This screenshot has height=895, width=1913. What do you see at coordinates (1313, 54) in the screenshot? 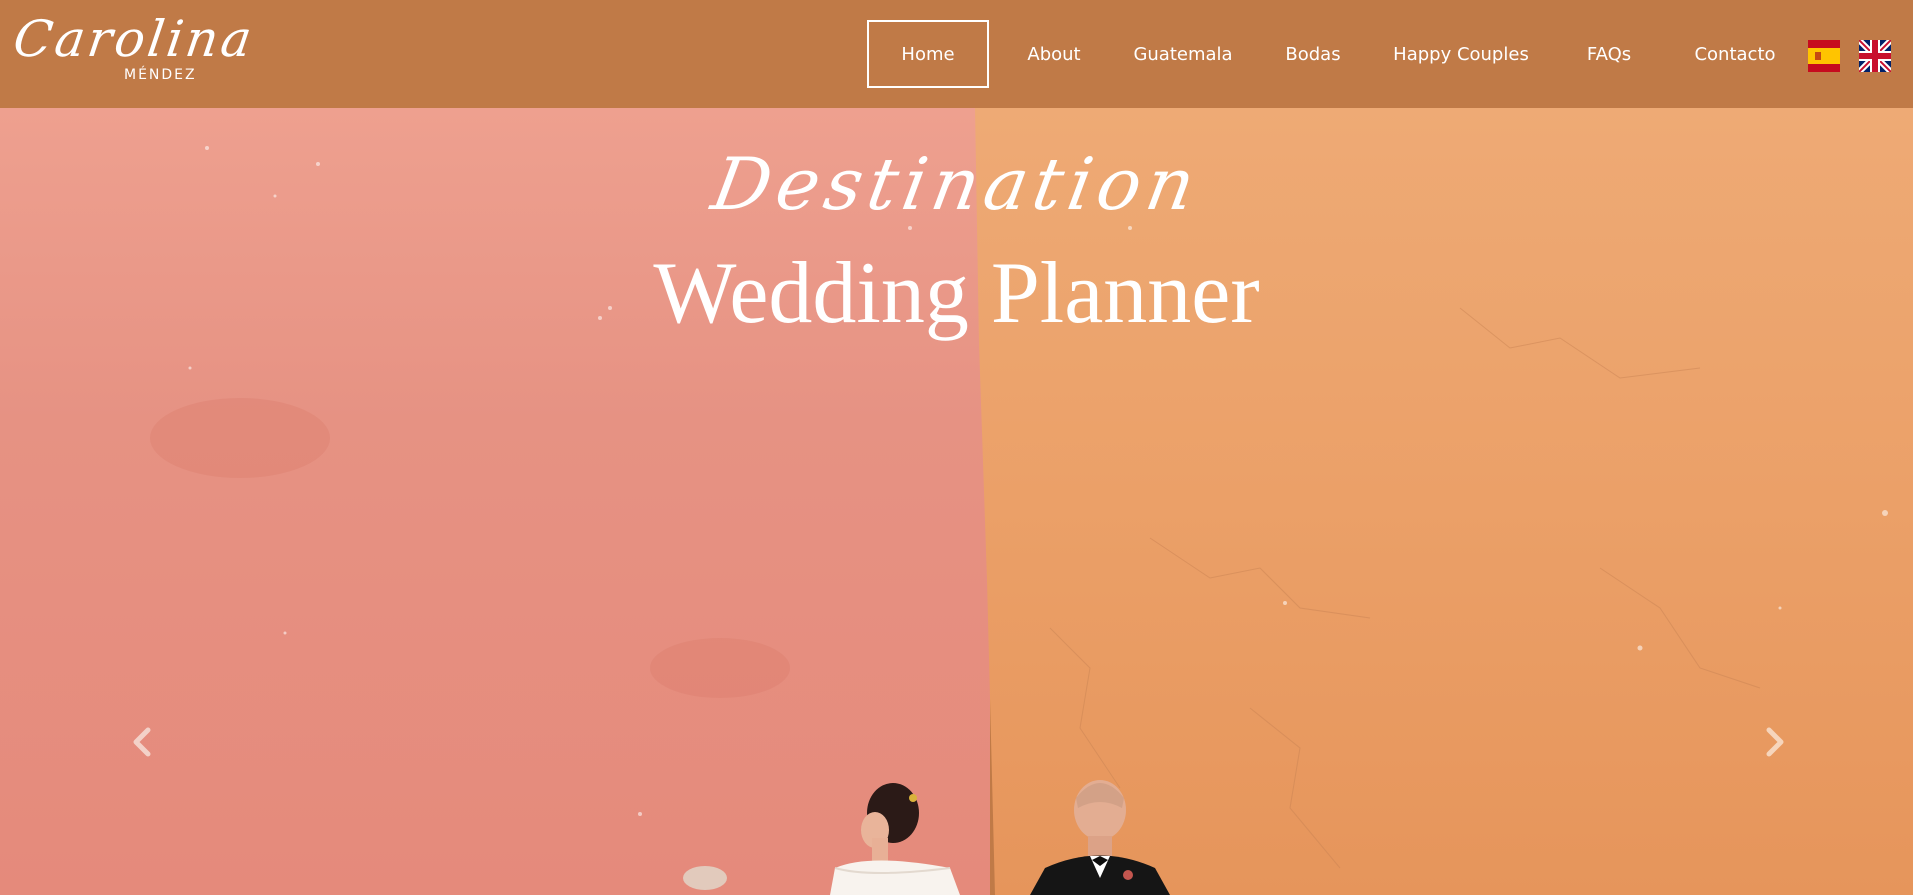
I see `nav-item-bodas: Bodas` at bounding box center [1313, 54].